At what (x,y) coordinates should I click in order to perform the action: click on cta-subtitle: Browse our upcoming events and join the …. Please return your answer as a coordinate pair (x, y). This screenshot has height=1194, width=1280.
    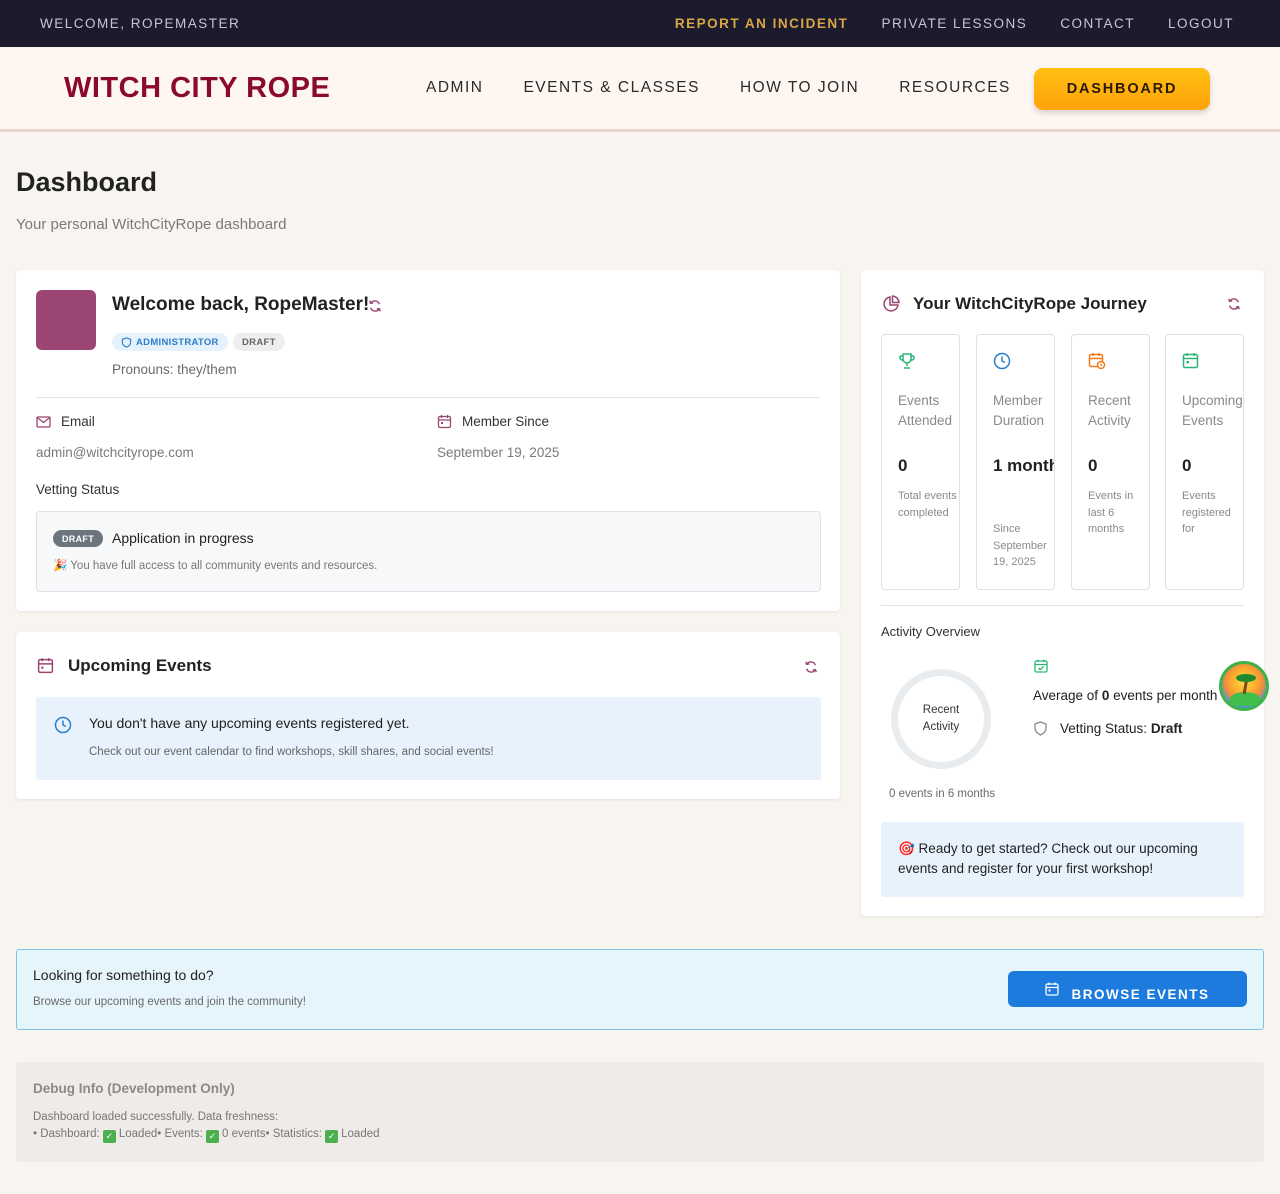
    Looking at the image, I should click on (169, 1002).